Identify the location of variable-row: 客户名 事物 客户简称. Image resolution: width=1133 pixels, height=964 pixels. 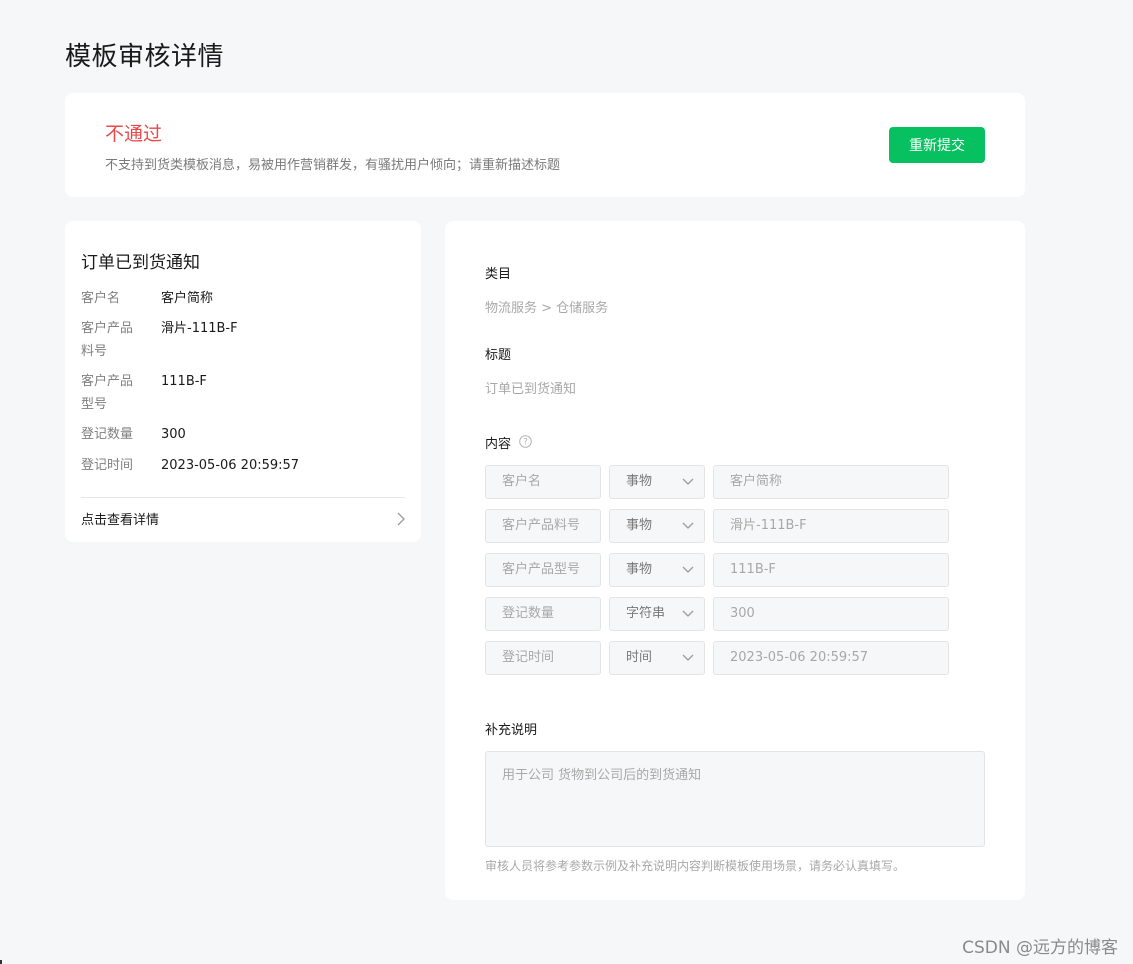
(717, 483).